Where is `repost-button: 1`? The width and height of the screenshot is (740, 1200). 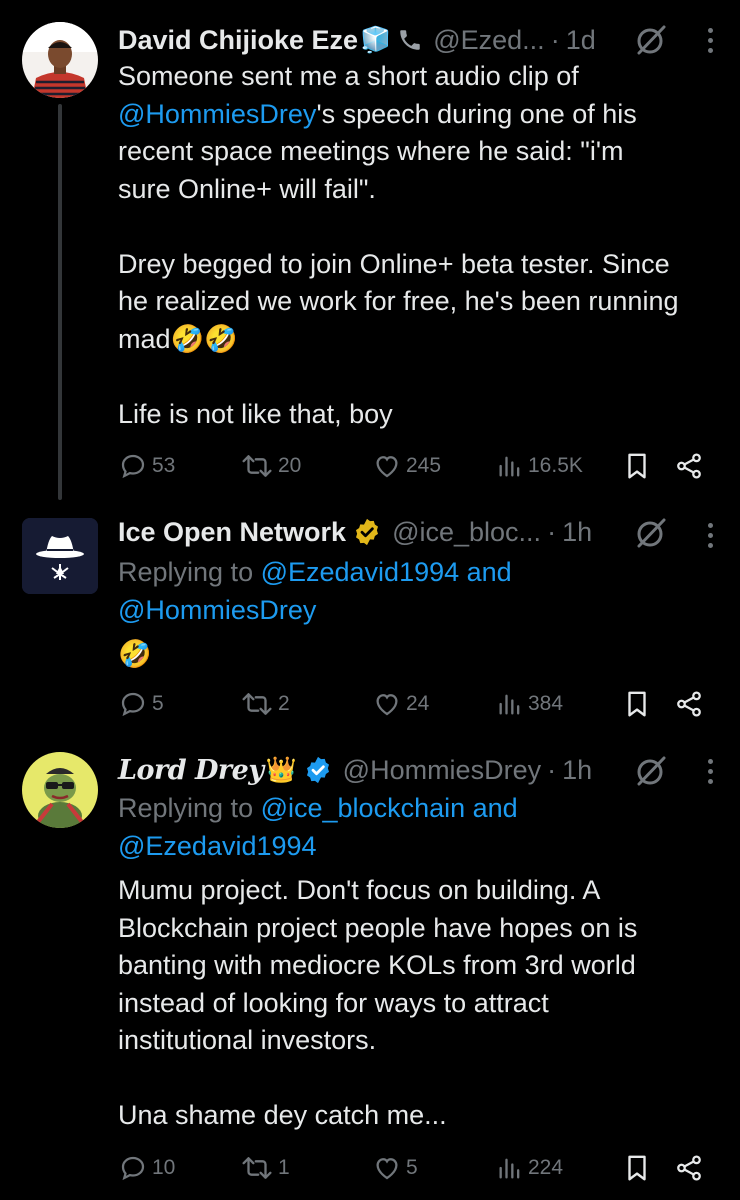 repost-button: 1 is located at coordinates (265, 1168).